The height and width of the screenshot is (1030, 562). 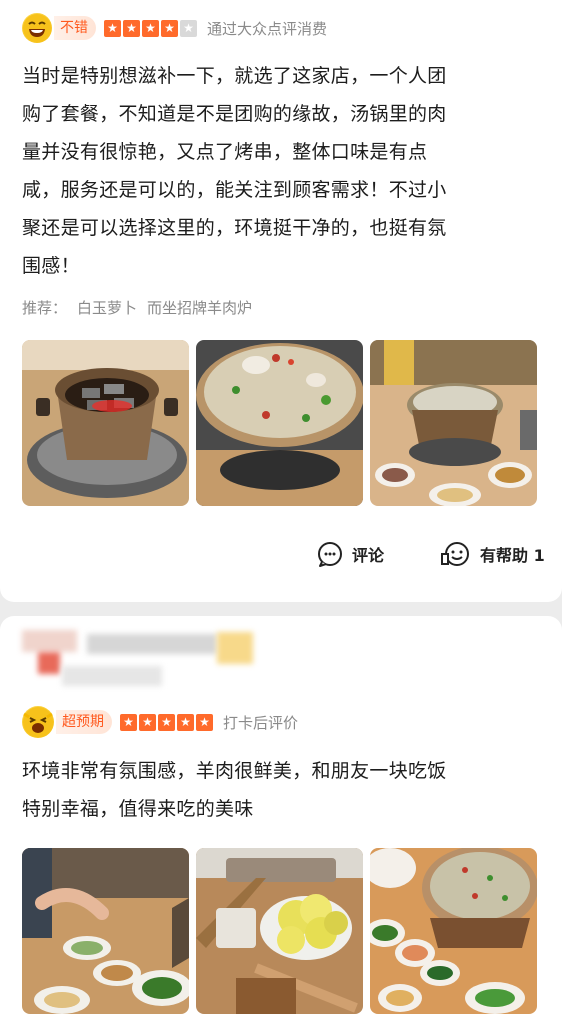 I want to click on recommend-item: 而坐招牌羊肉炉, so click(x=199, y=307).